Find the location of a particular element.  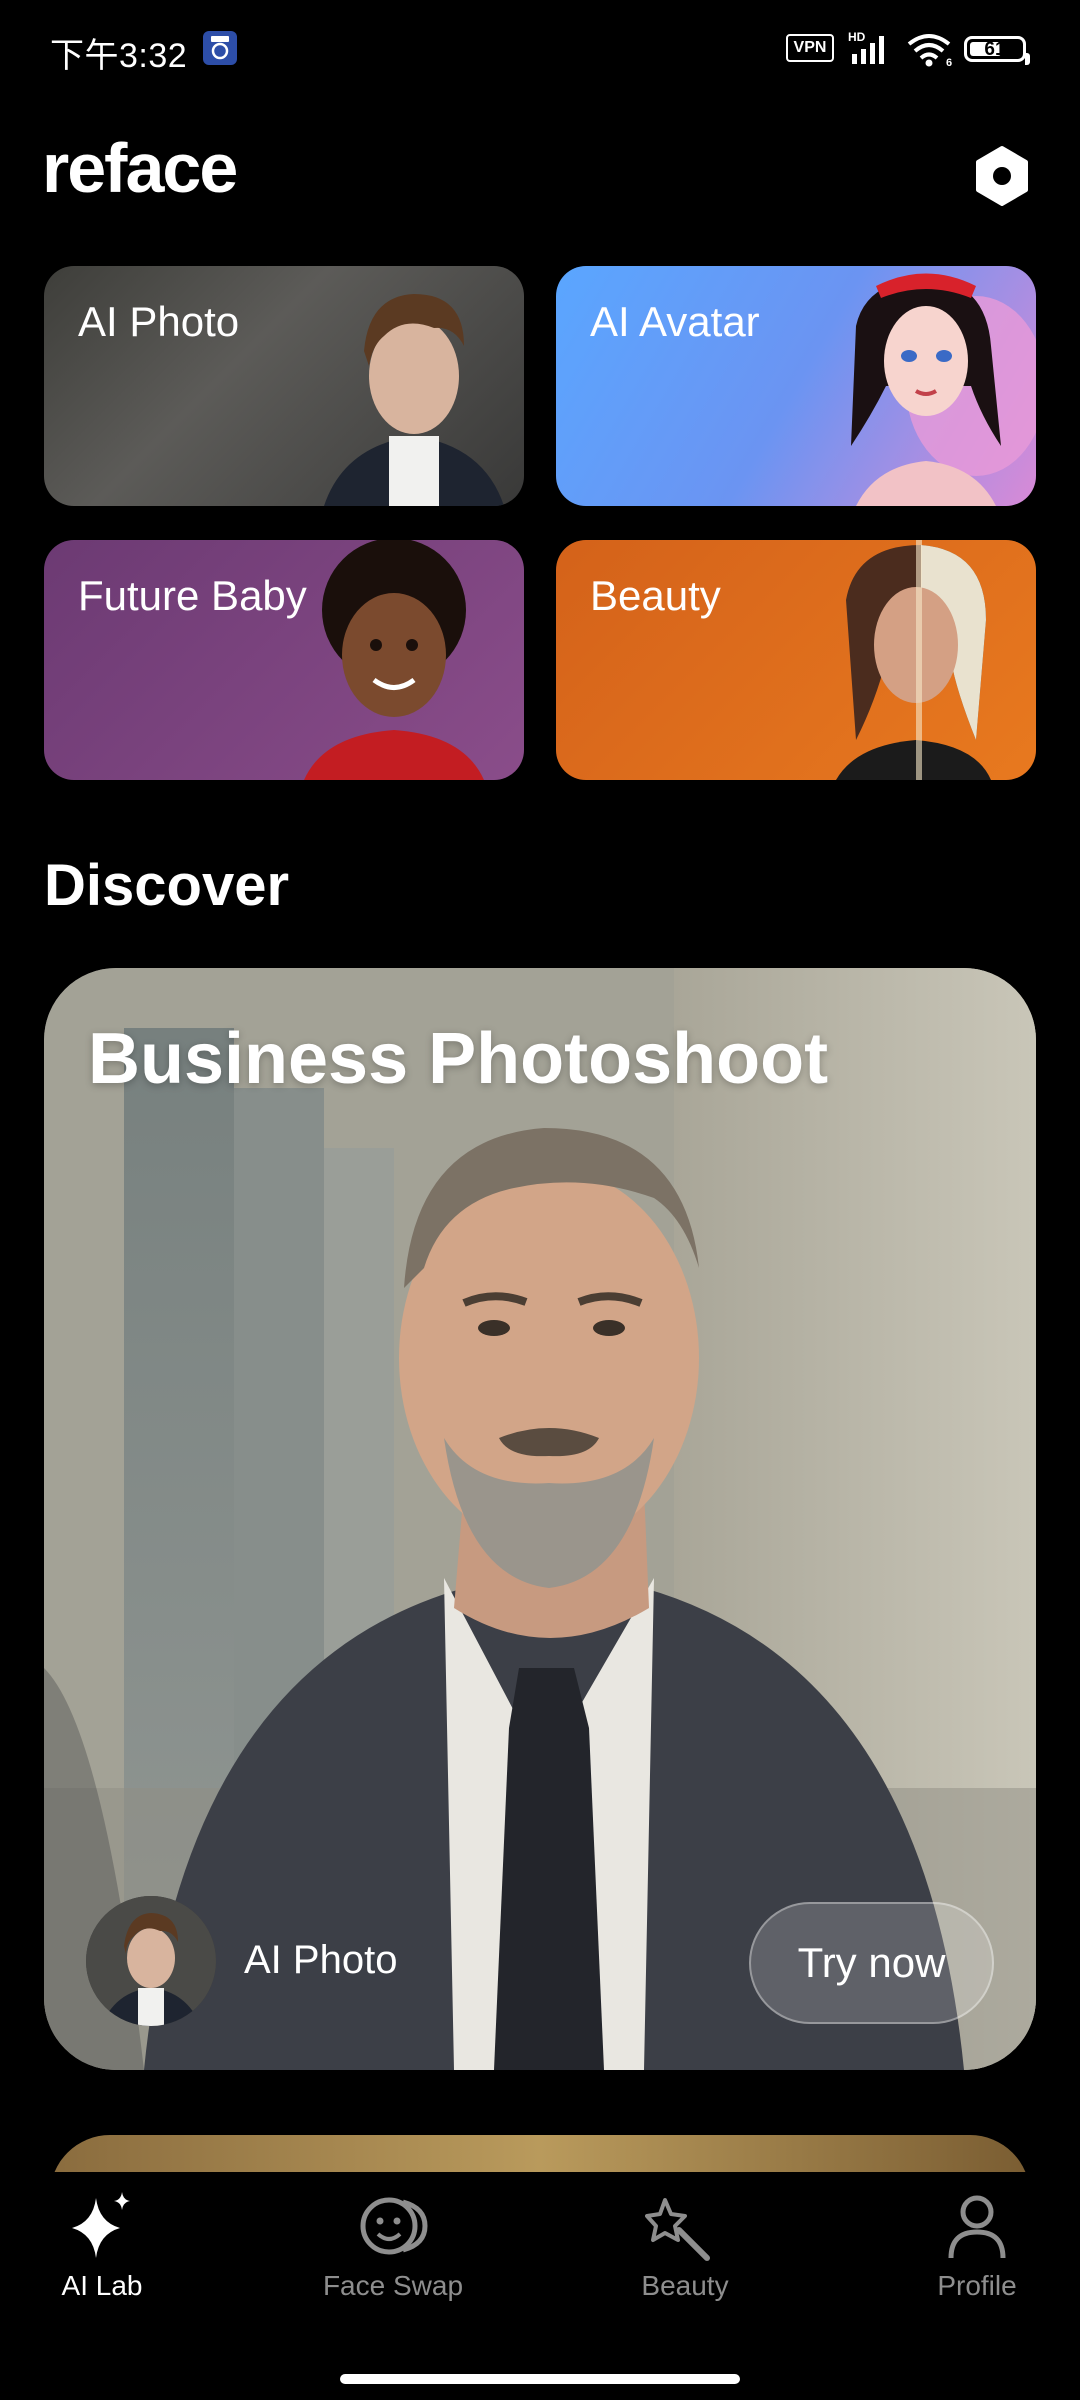

settings-button is located at coordinates (1002, 176).